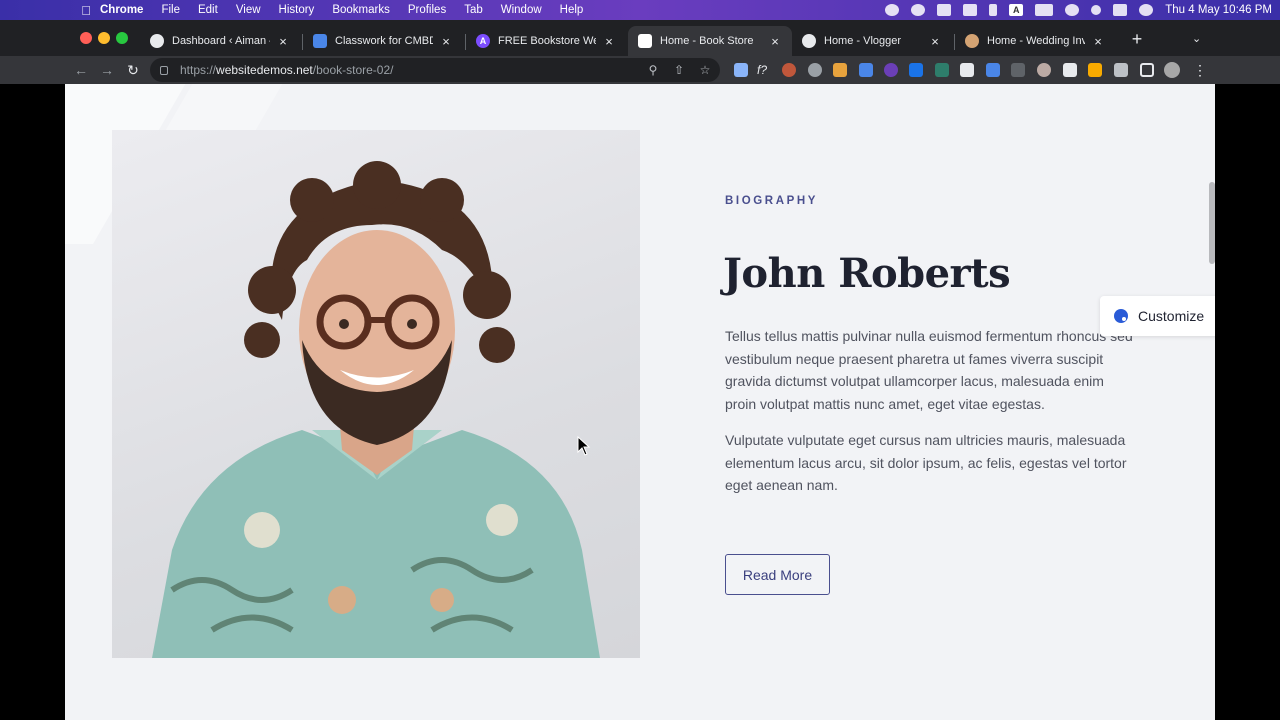 This screenshot has height=720, width=1280. What do you see at coordinates (297, 10) in the screenshot?
I see `menu-history: History` at bounding box center [297, 10].